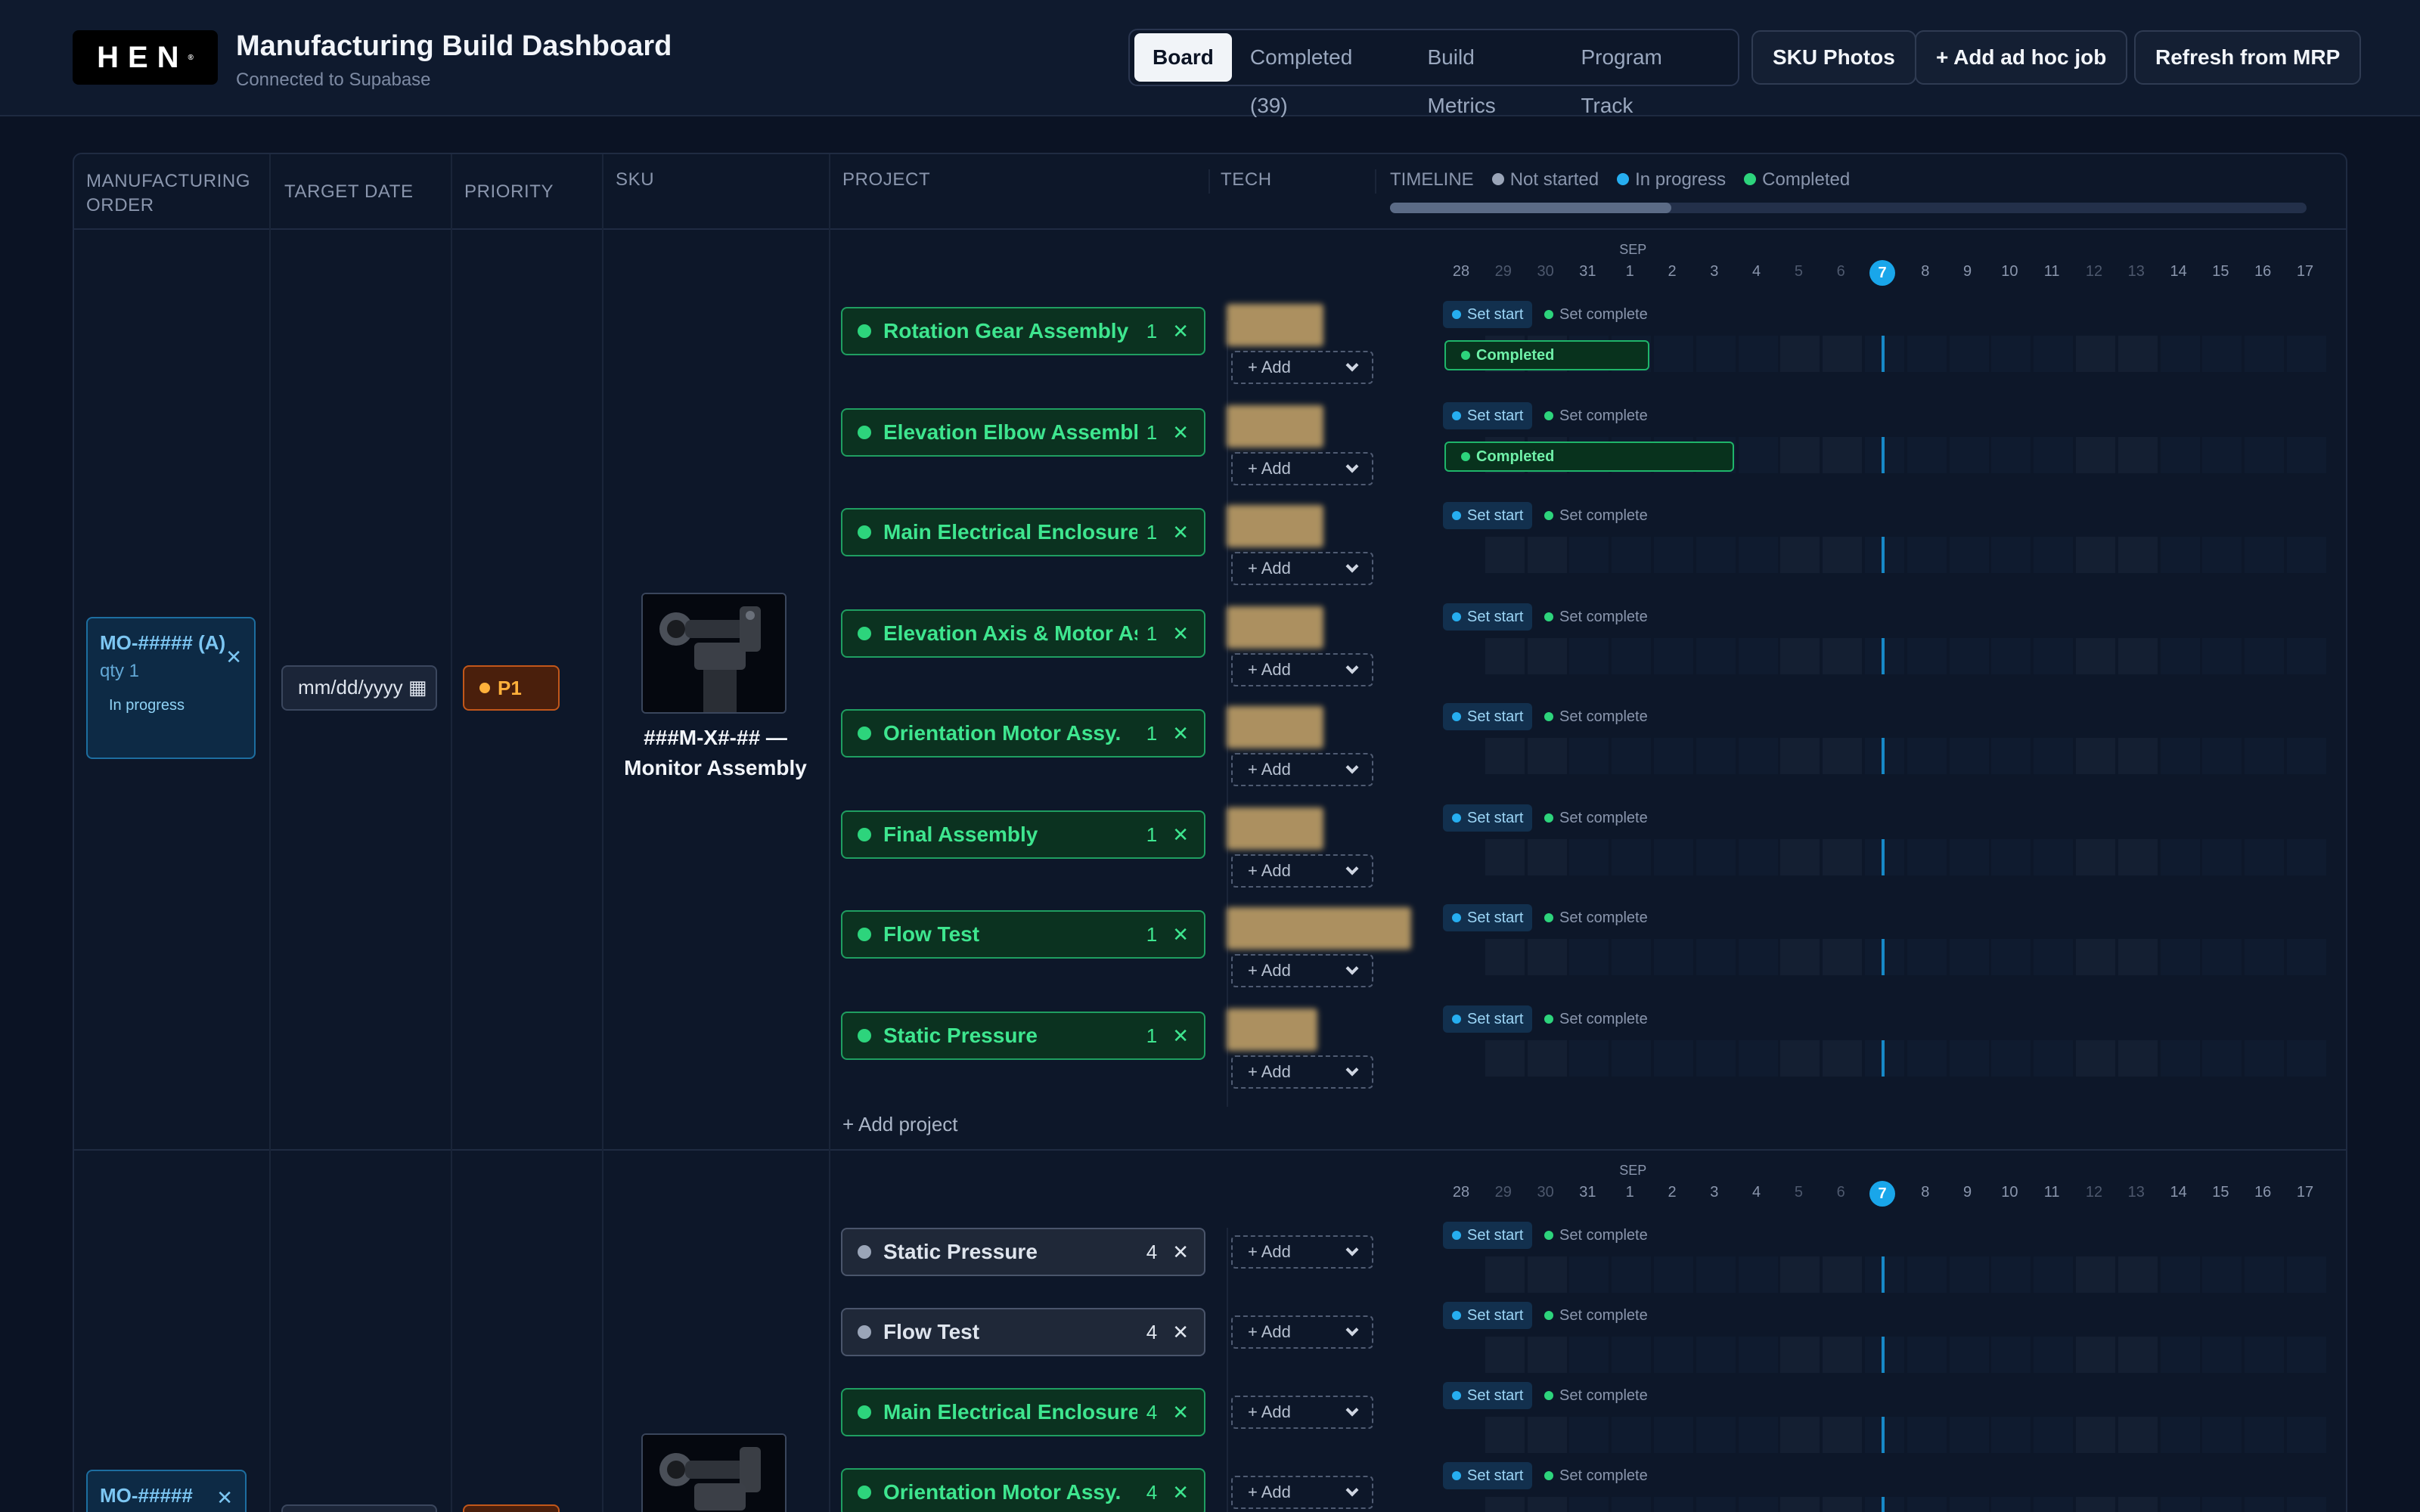 The image size is (2420, 1512). I want to click on tab-program-track: Program Track, so click(1648, 75).